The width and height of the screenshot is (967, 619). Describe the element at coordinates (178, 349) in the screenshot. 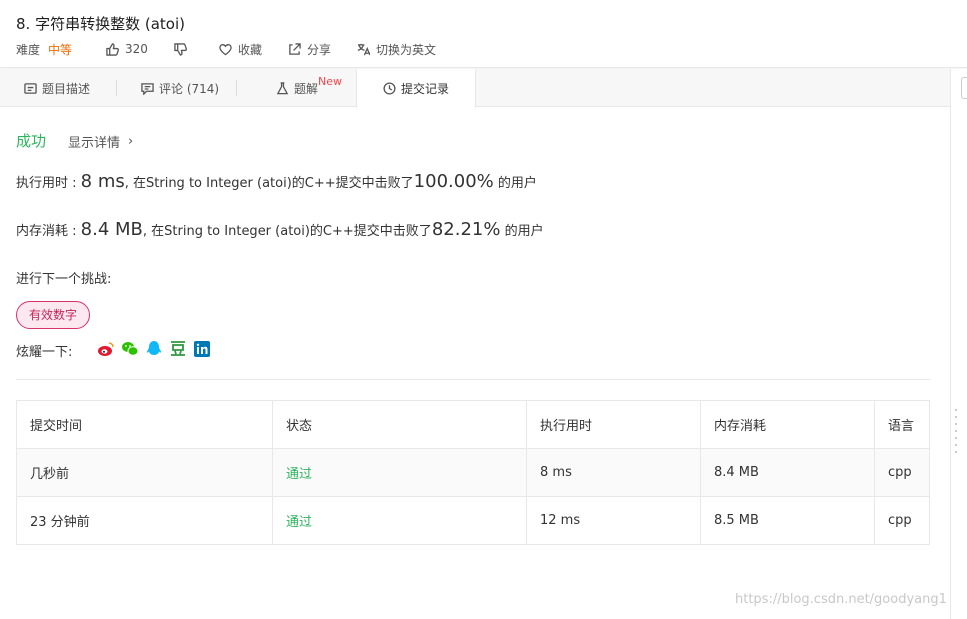

I see `douban-icon` at that location.